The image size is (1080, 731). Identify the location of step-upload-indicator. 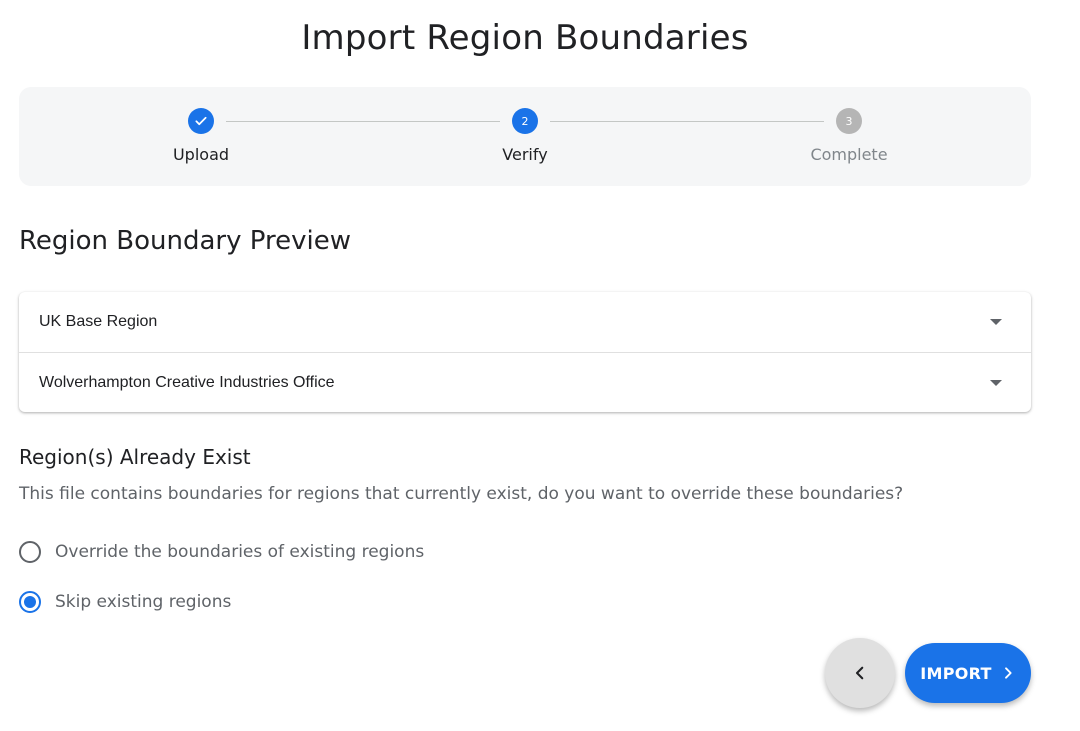
(201, 121).